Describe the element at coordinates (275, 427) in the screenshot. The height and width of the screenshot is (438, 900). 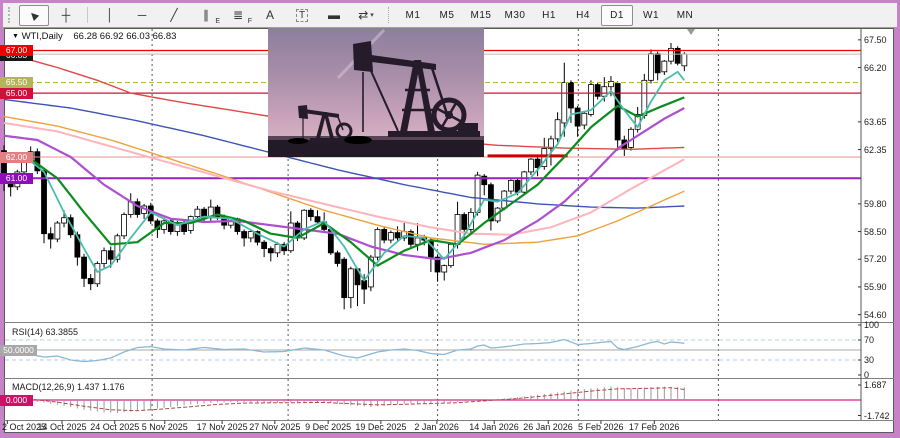
I see `date-axis-tick-label: 27 Nov 2025` at that location.